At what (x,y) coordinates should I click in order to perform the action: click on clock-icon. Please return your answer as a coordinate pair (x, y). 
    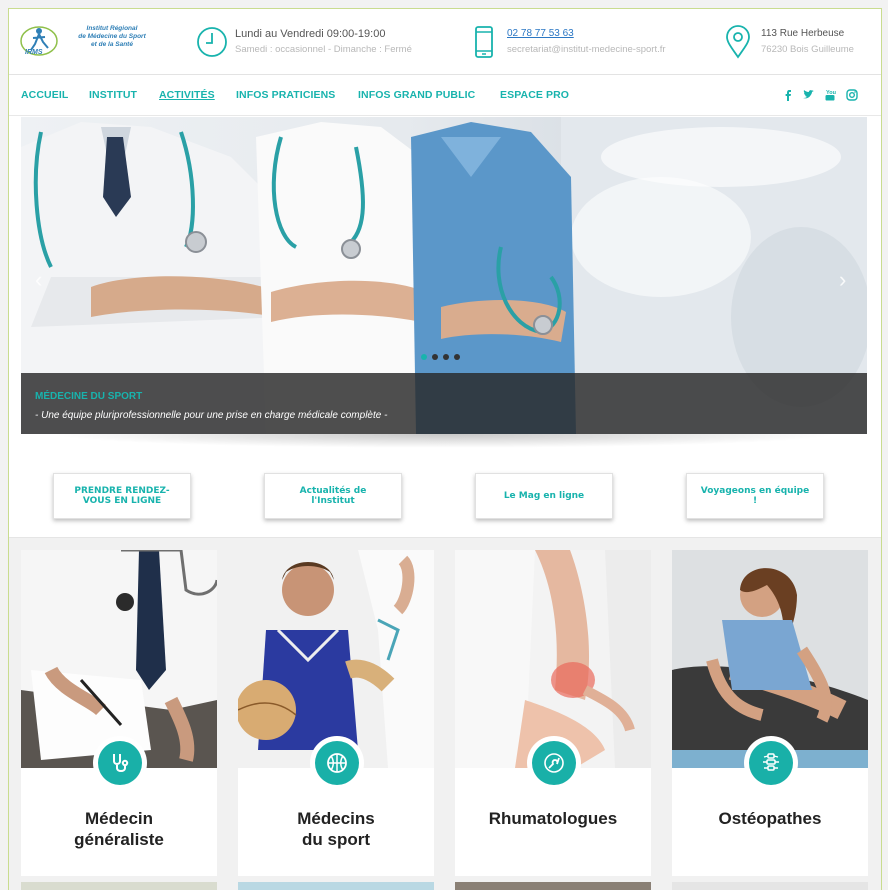
    Looking at the image, I should click on (212, 42).